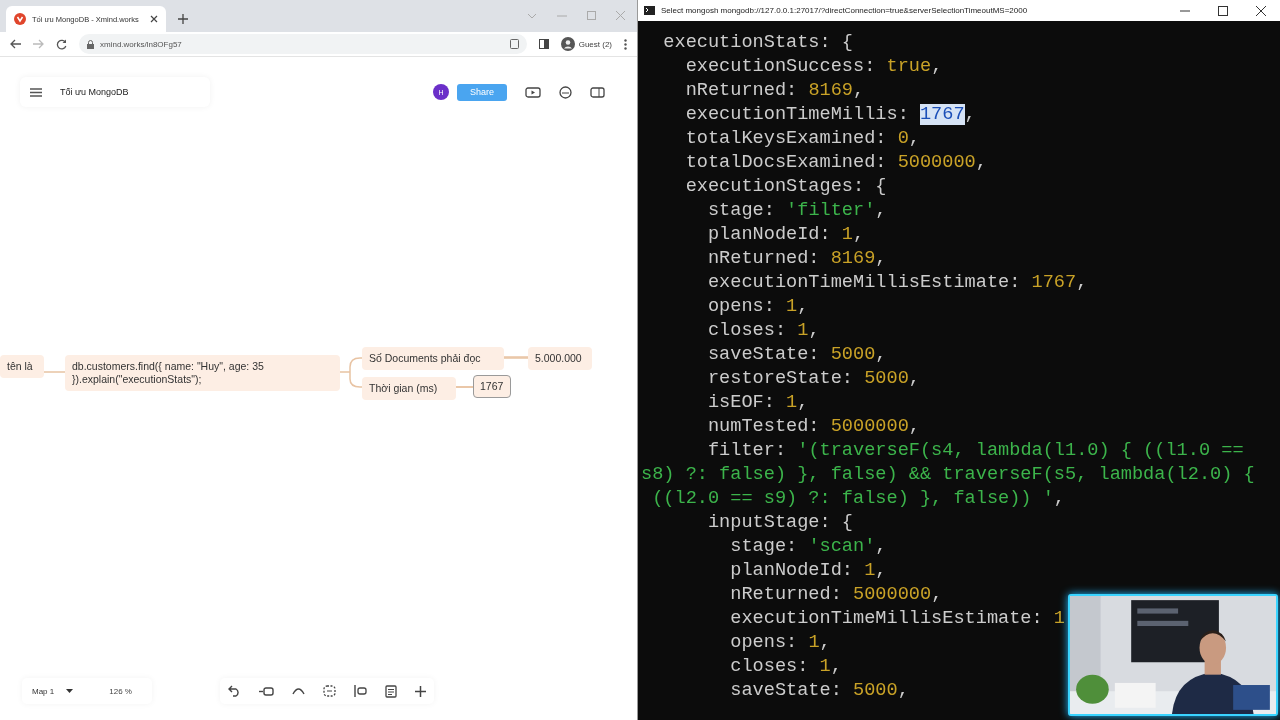 Image resolution: width=1280 pixels, height=720 pixels. What do you see at coordinates (492, 387) in the screenshot?
I see `mindmap-topic: 1767` at bounding box center [492, 387].